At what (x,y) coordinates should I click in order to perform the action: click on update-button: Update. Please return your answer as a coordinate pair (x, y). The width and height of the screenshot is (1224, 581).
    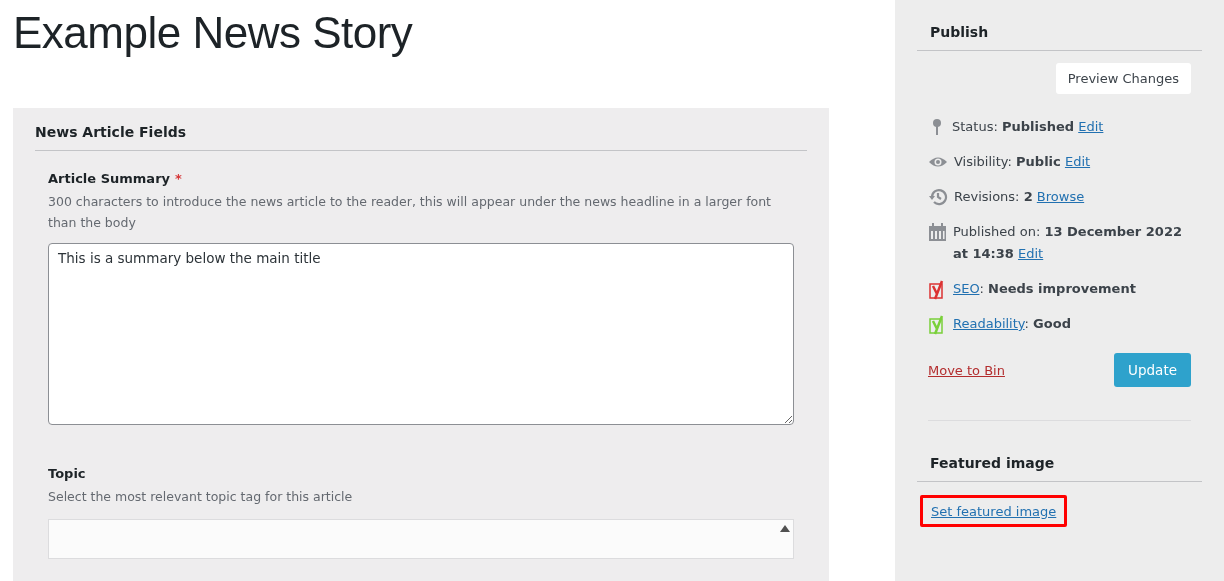
    Looking at the image, I should click on (1152, 370).